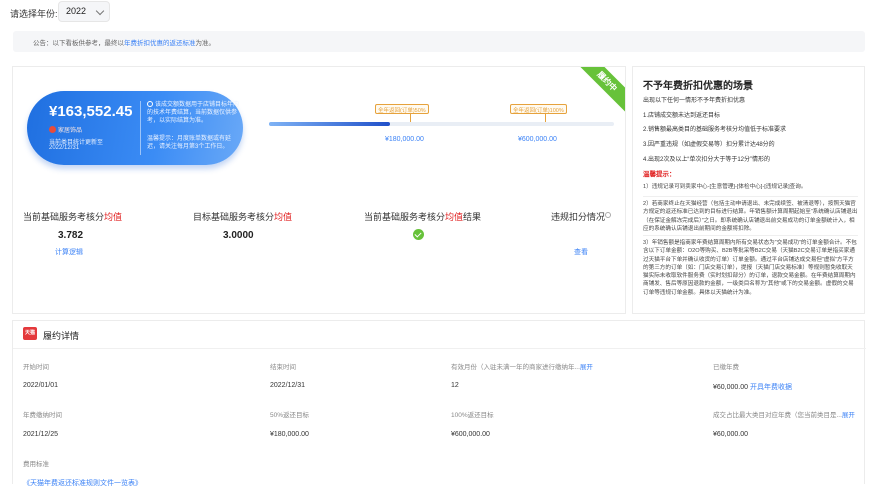 The width and height of the screenshot is (877, 488). Describe the element at coordinates (283, 367) in the screenshot. I see `field-label: 结束时间` at that location.